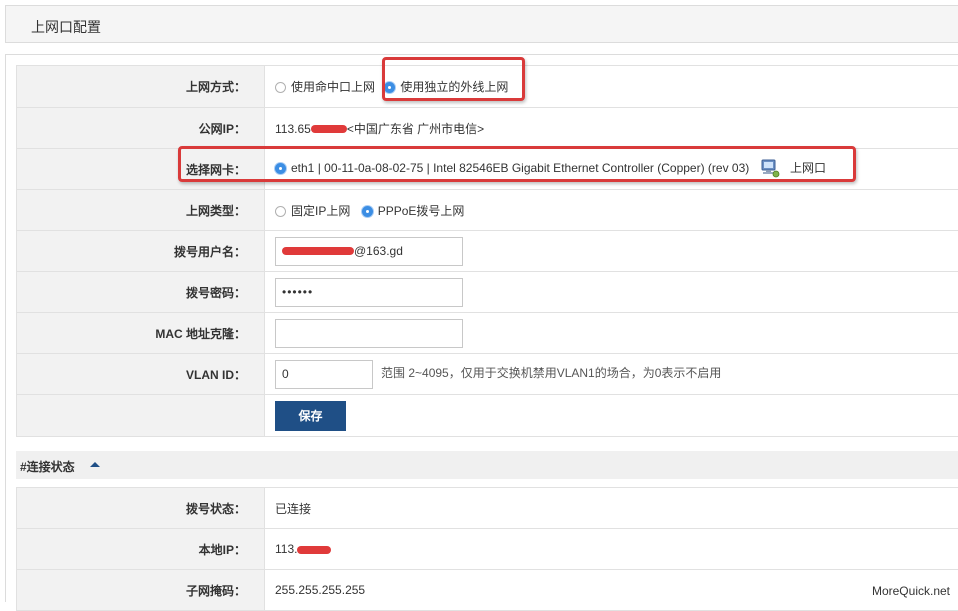  Describe the element at coordinates (280, 87) in the screenshot. I see `radio-shared-icon` at that location.